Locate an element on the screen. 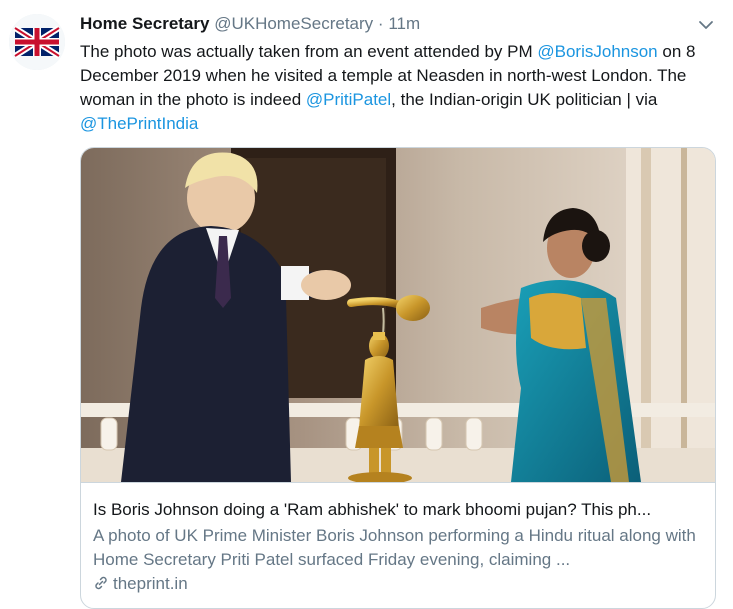  mention-priti-patel: @PritiPatel is located at coordinates (348, 99).